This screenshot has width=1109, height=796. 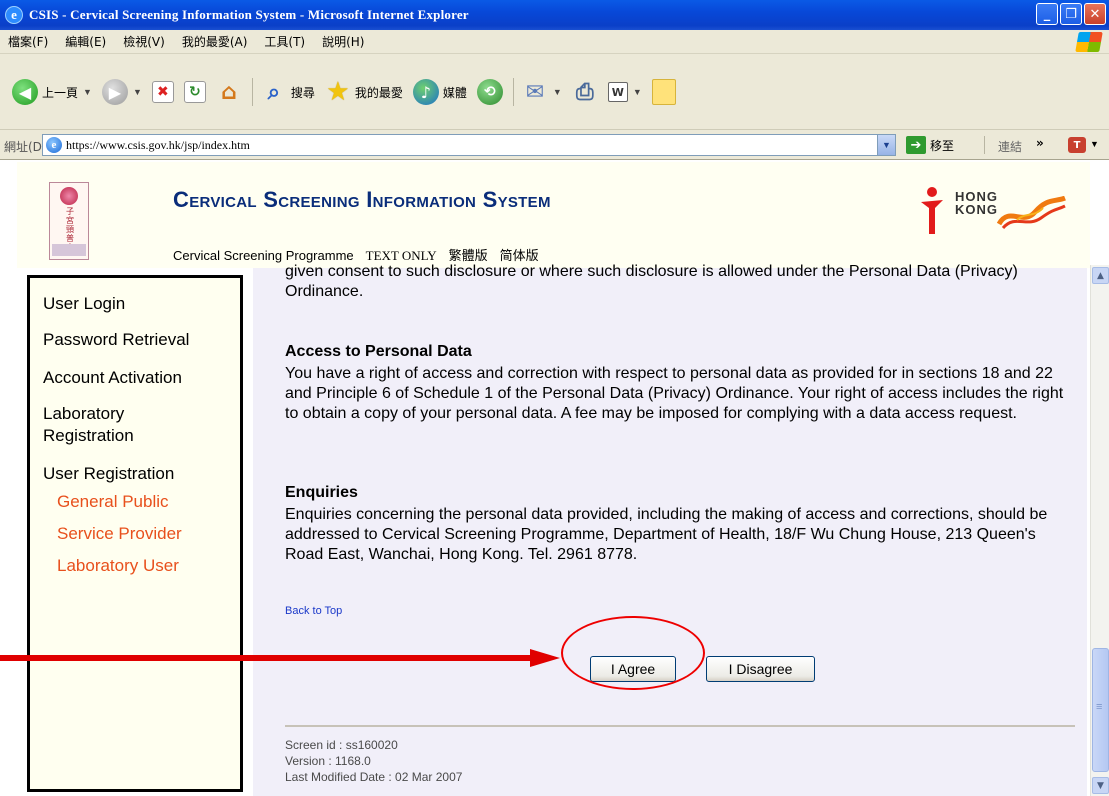 I want to click on address-dropdown-icon: ▼, so click(x=886, y=145).